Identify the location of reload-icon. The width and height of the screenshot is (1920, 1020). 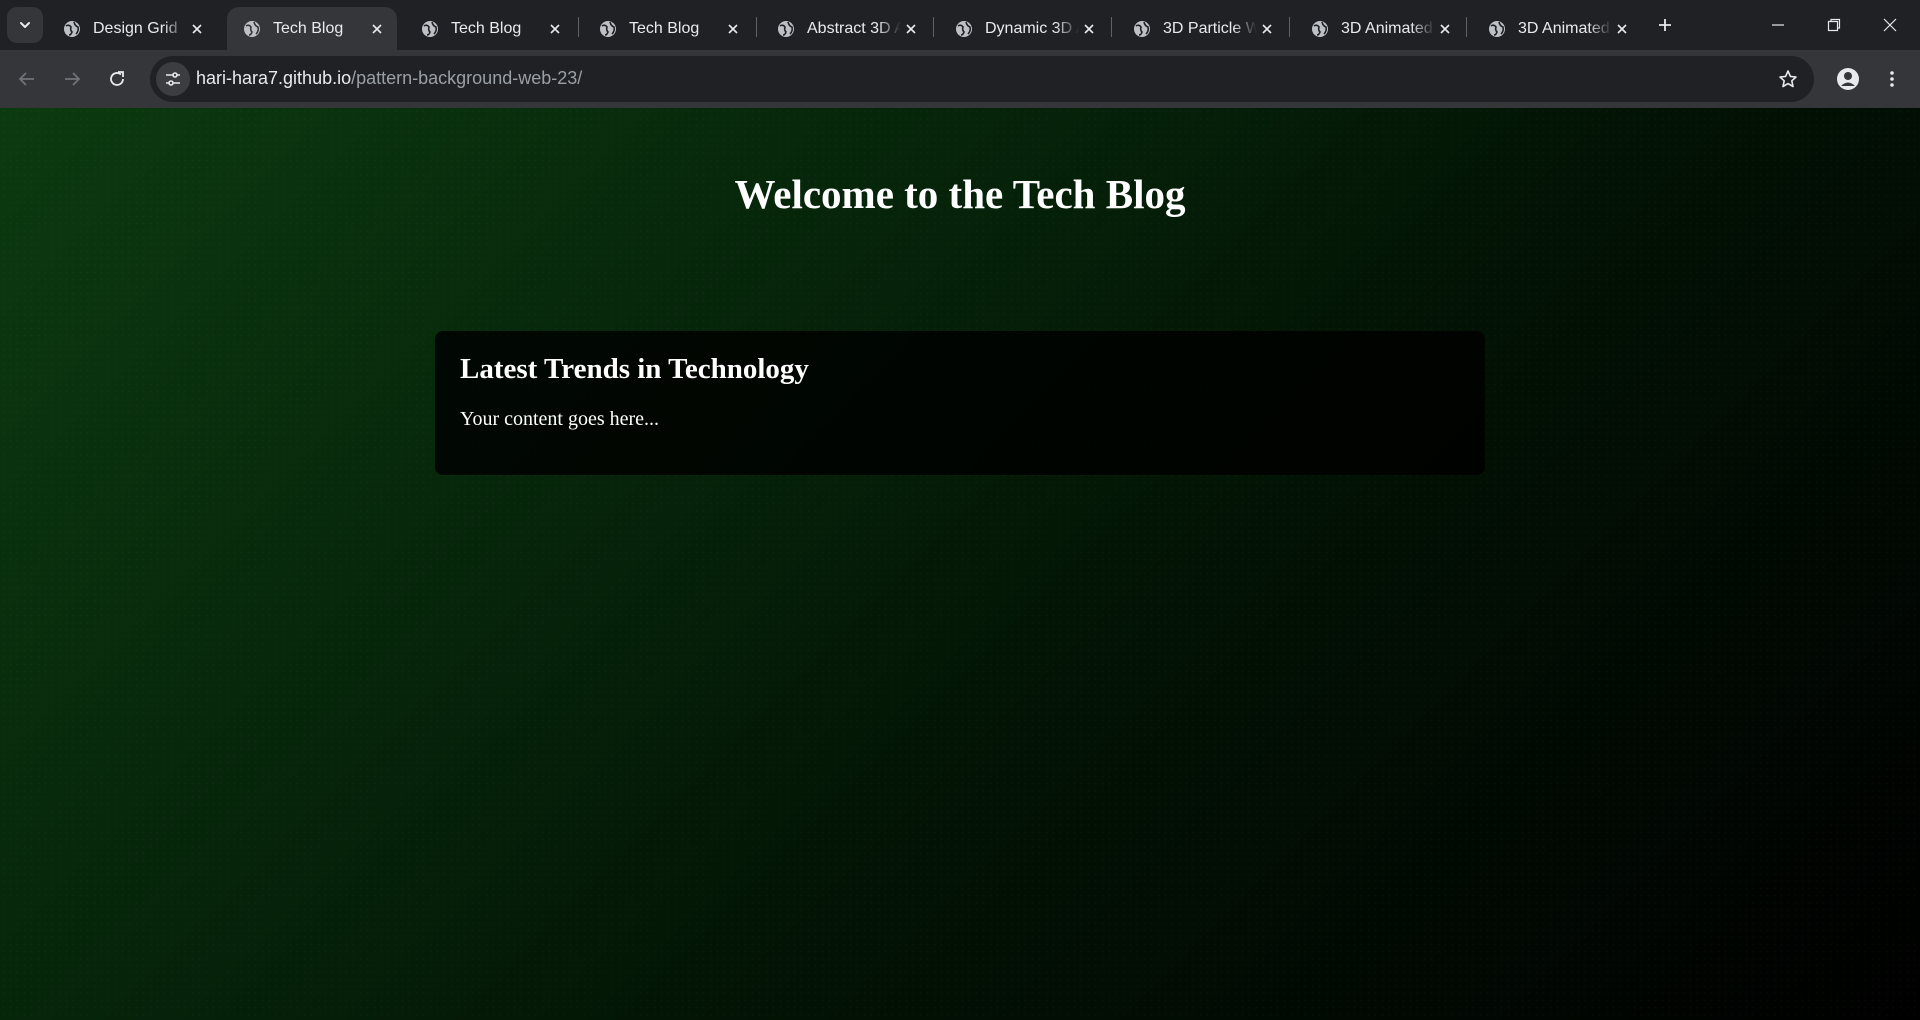
(117, 78).